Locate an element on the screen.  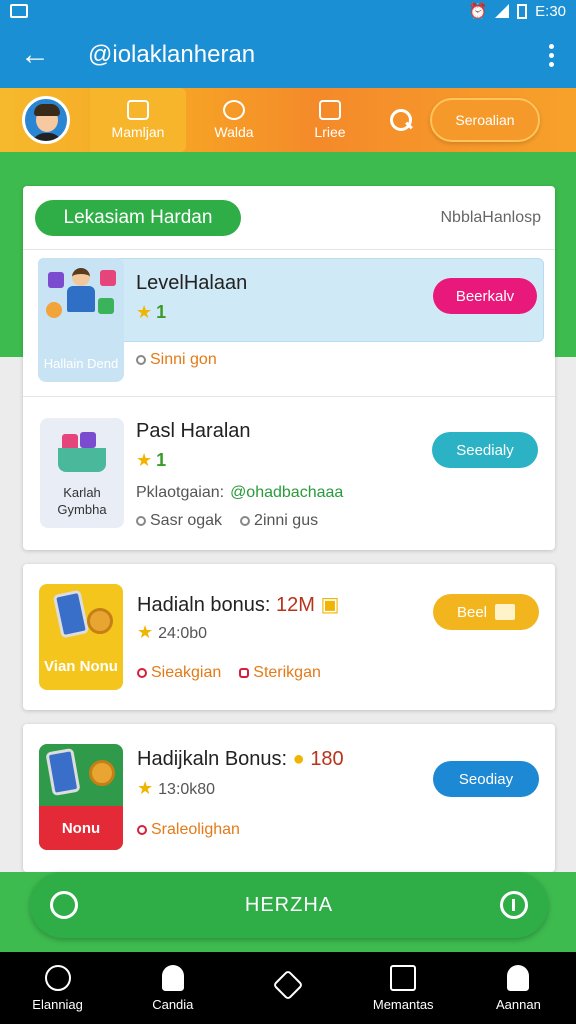
beerkalv-button: Beerkalv is located at coordinates (485, 296).